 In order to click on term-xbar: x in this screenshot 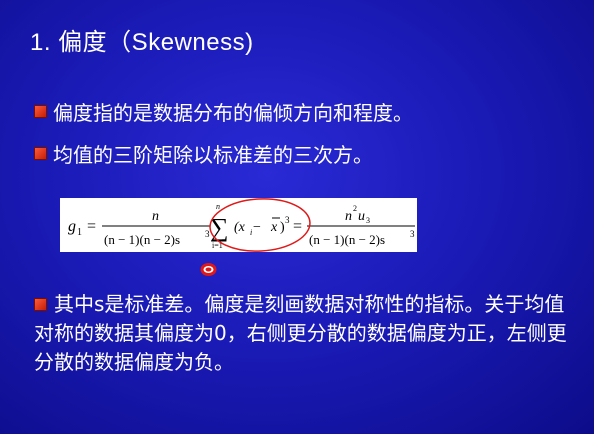, I will do `click(274, 227)`.